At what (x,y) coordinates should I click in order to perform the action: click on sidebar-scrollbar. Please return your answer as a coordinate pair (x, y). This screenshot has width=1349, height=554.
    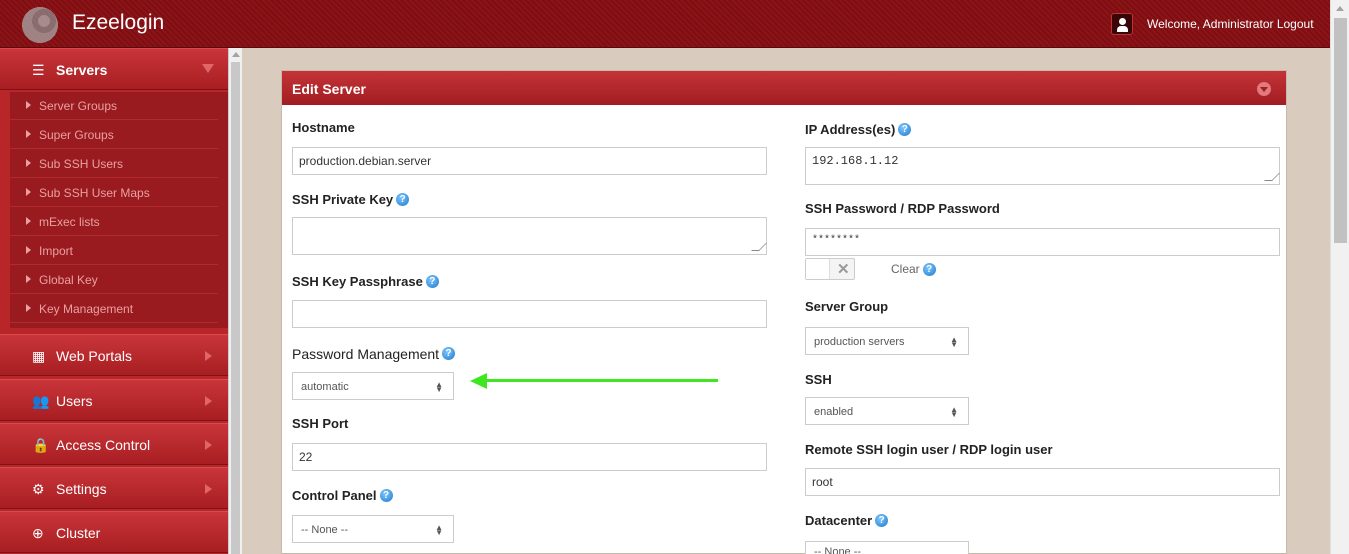
    Looking at the image, I should click on (235, 301).